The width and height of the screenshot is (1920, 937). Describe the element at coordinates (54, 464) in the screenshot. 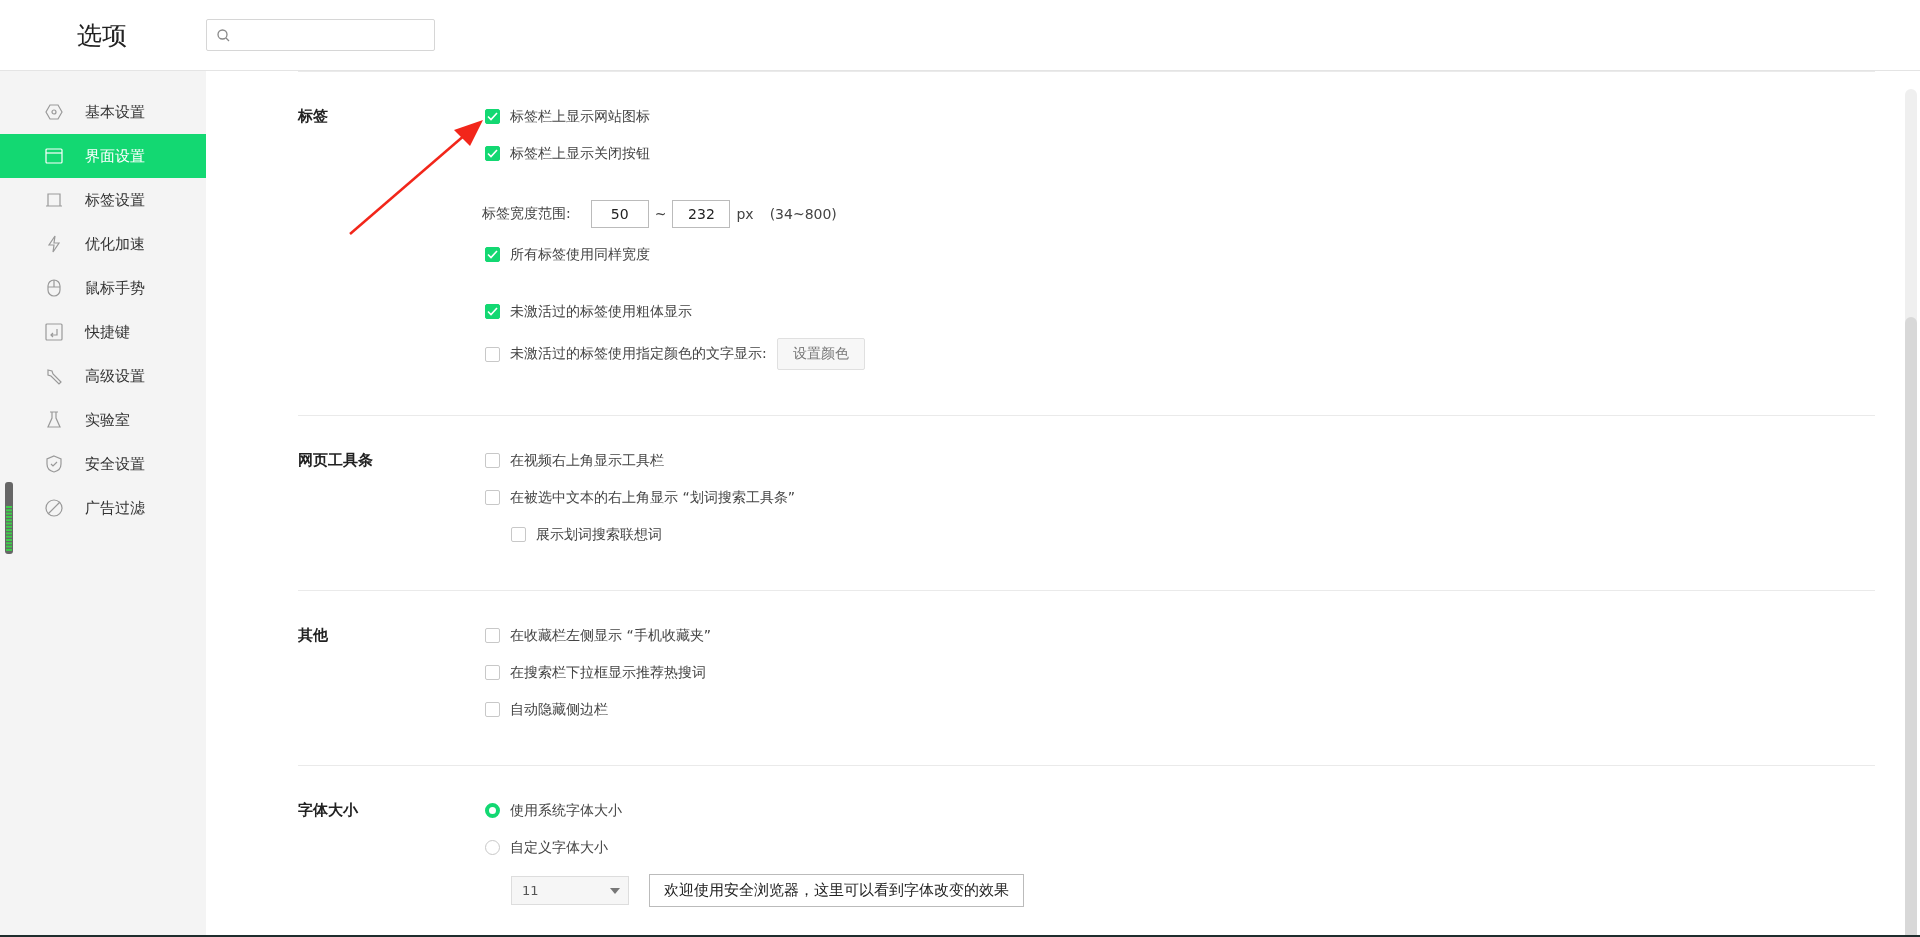

I see `shield-icon` at that location.